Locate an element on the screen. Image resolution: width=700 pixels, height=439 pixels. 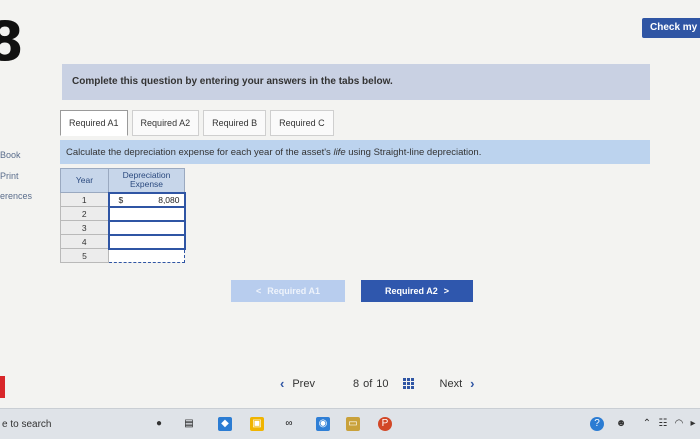
user-icon: ☻ is located at coordinates (621, 424).